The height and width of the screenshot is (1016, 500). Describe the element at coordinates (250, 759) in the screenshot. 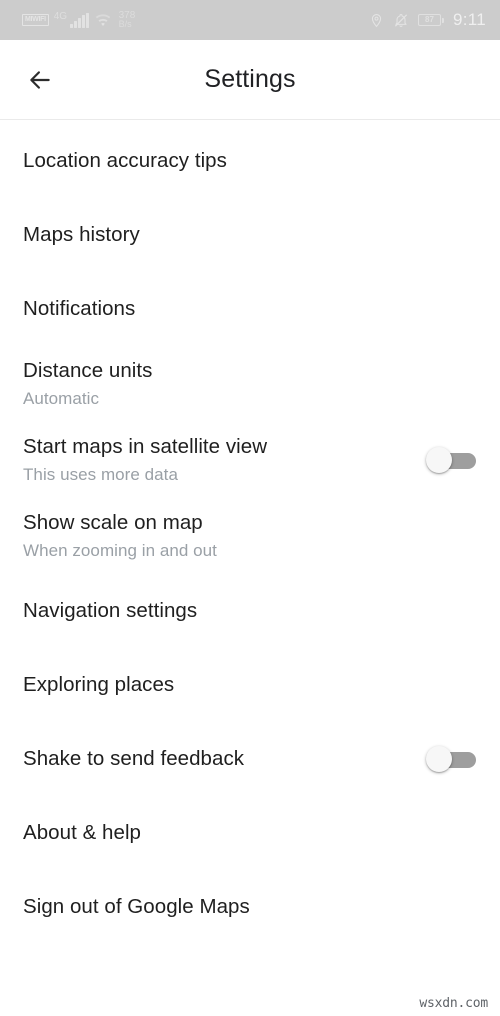

I see `list-item-shake-to-send-feedback: Shake to send feedback` at that location.